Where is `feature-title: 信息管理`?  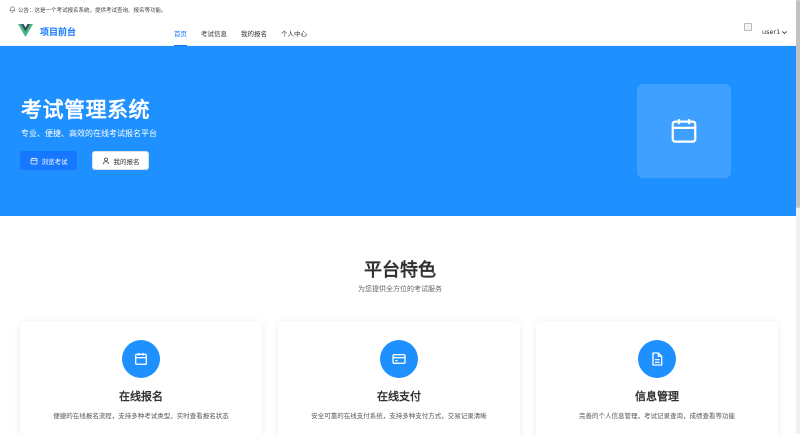
feature-title: 信息管理 is located at coordinates (657, 396).